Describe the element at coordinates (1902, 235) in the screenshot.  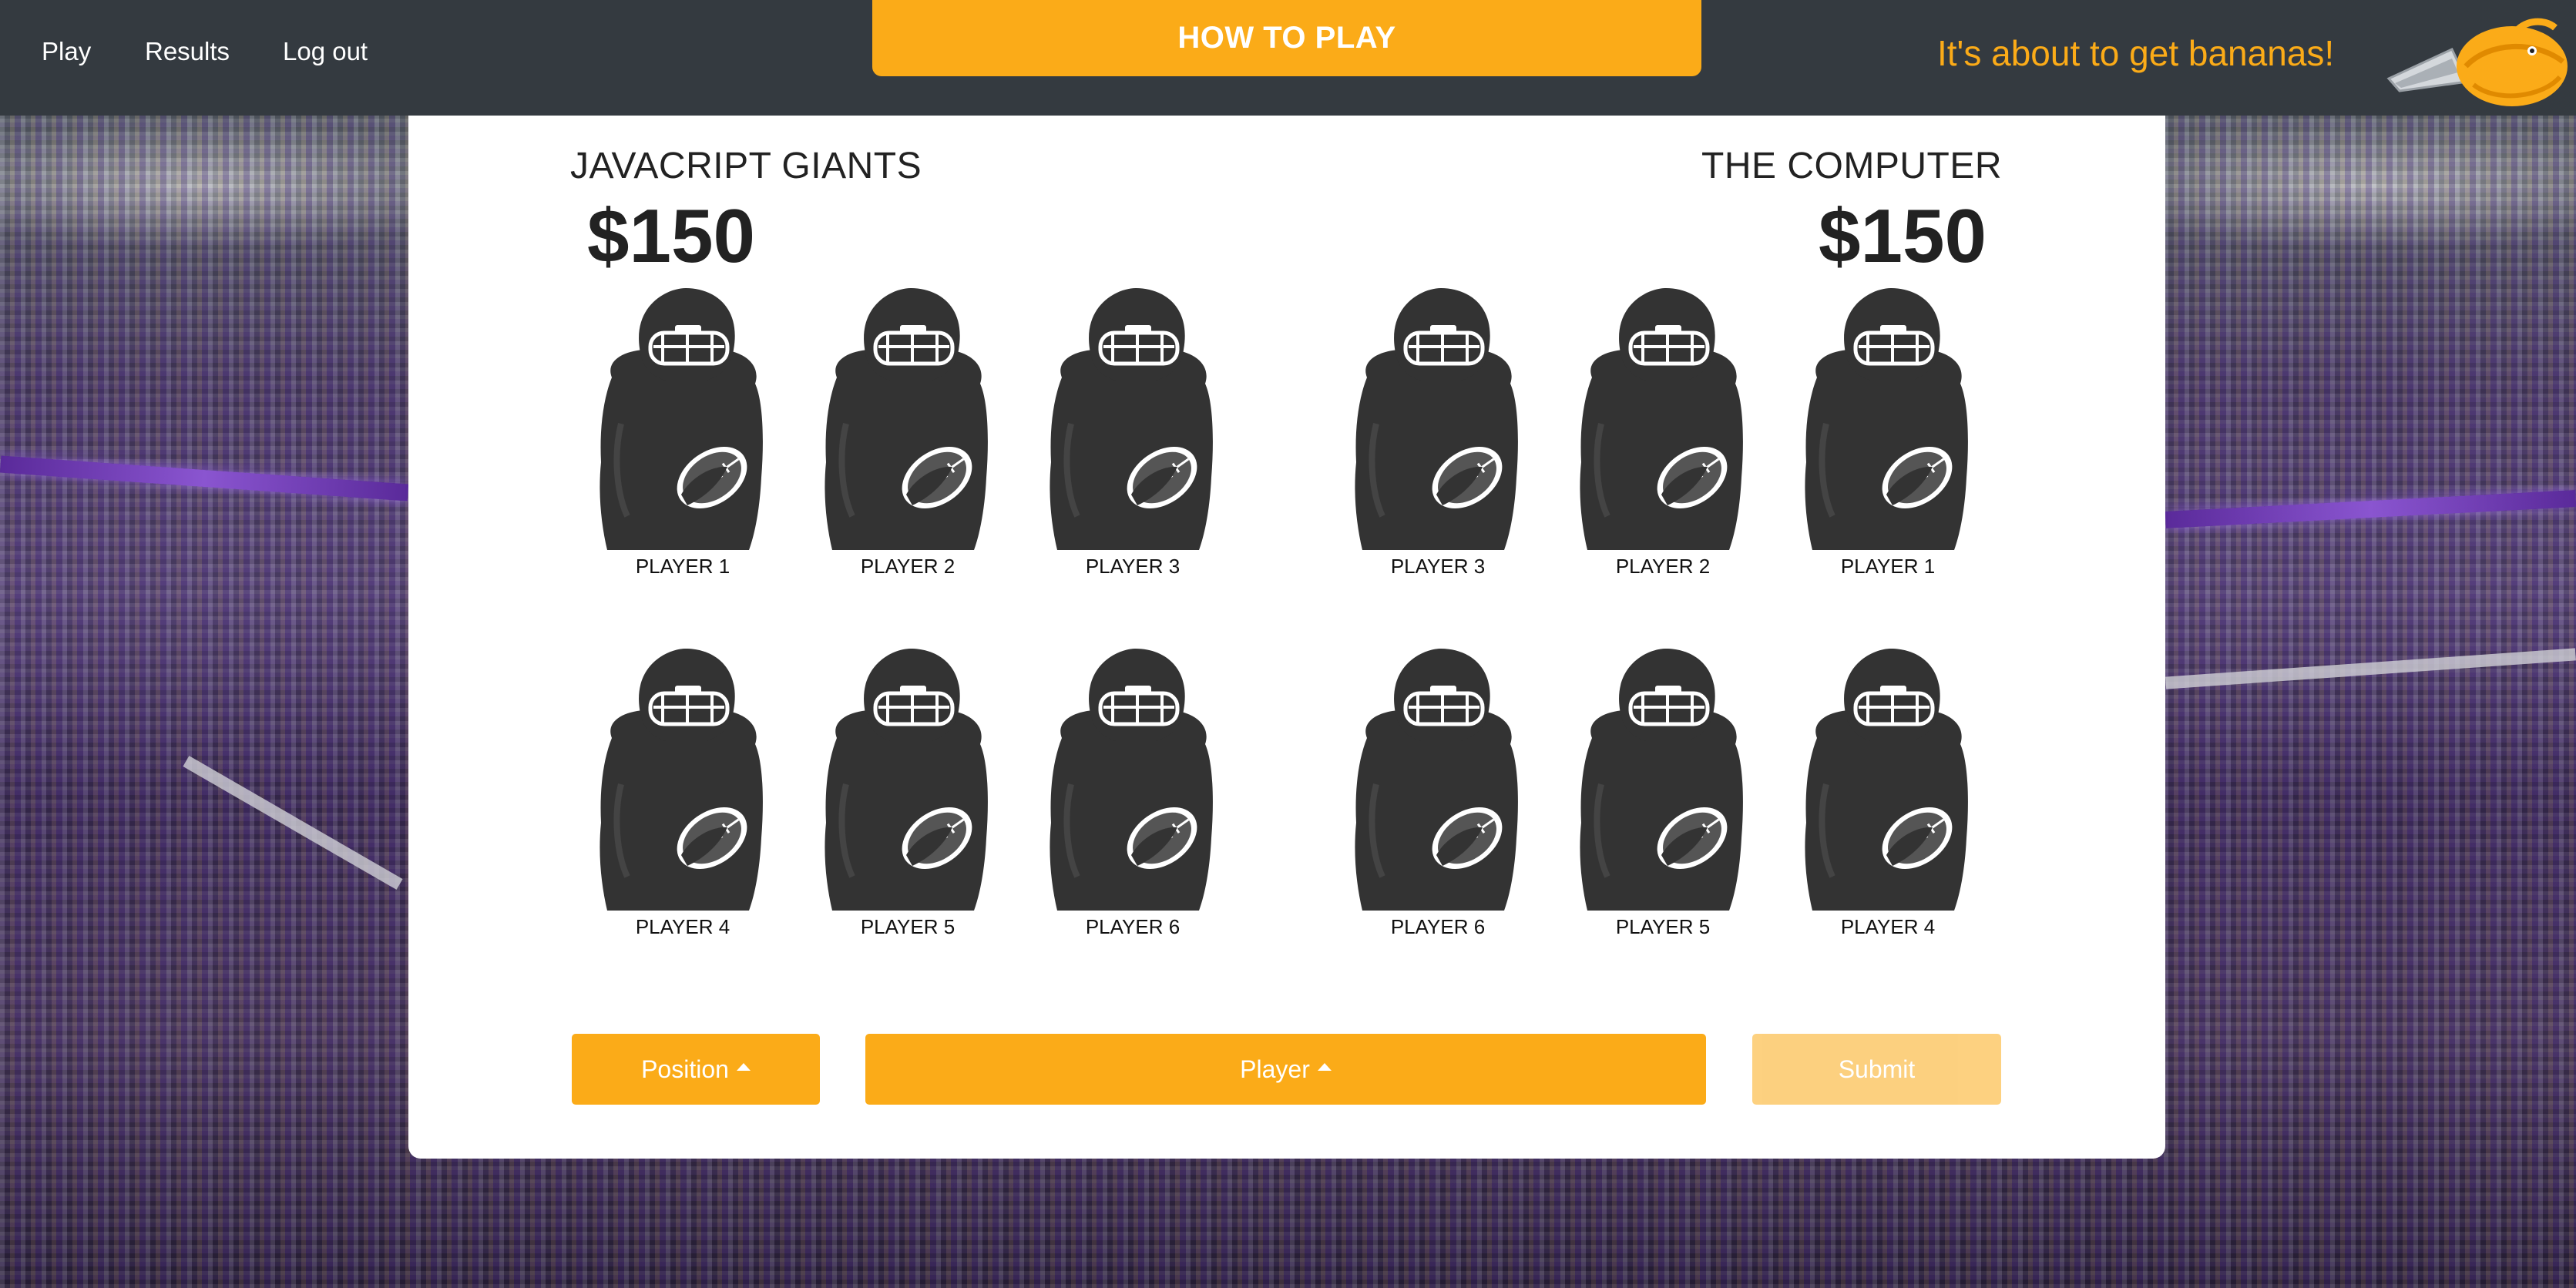
I see `away-team-money: $150` at that location.